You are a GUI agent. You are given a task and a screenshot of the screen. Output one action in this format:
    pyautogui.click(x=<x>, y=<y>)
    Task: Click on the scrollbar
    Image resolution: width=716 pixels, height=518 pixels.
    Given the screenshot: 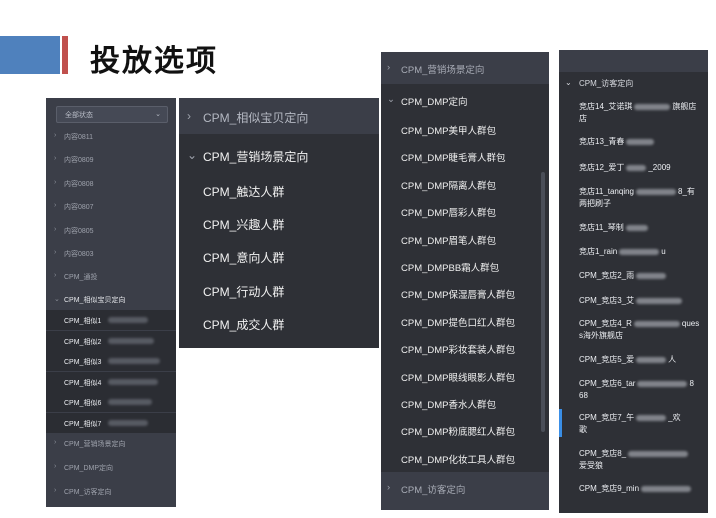 What is the action you would take?
    pyautogui.click(x=543, y=302)
    